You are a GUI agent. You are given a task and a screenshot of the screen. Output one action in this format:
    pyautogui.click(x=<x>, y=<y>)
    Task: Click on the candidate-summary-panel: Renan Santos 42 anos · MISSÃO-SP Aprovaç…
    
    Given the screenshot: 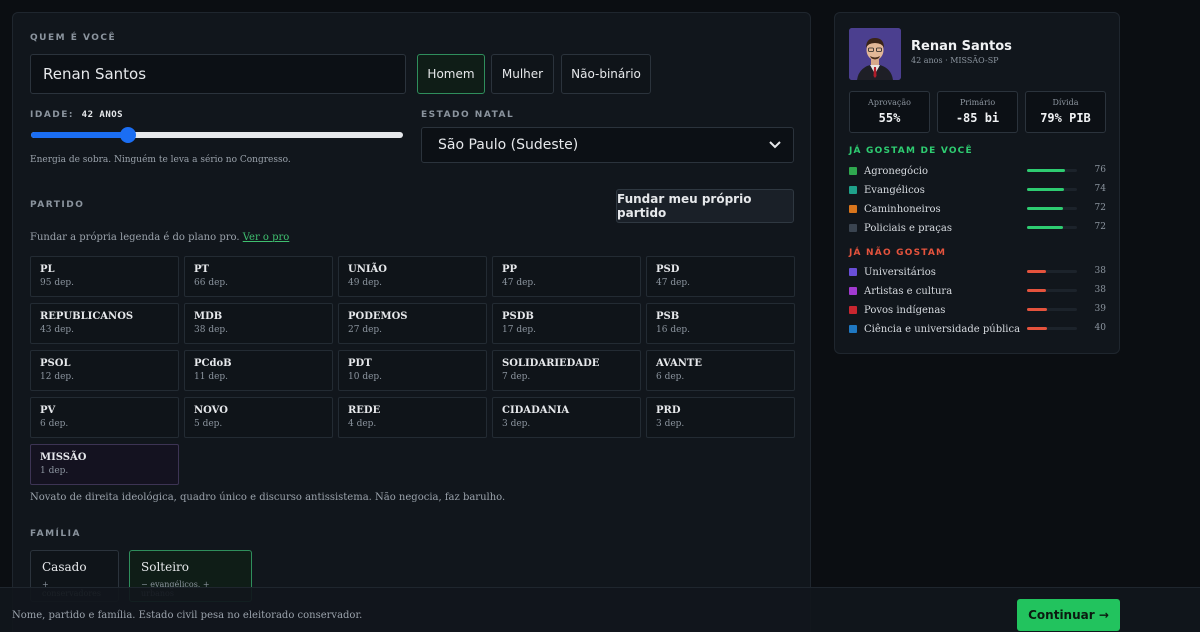 What is the action you would take?
    pyautogui.click(x=977, y=183)
    